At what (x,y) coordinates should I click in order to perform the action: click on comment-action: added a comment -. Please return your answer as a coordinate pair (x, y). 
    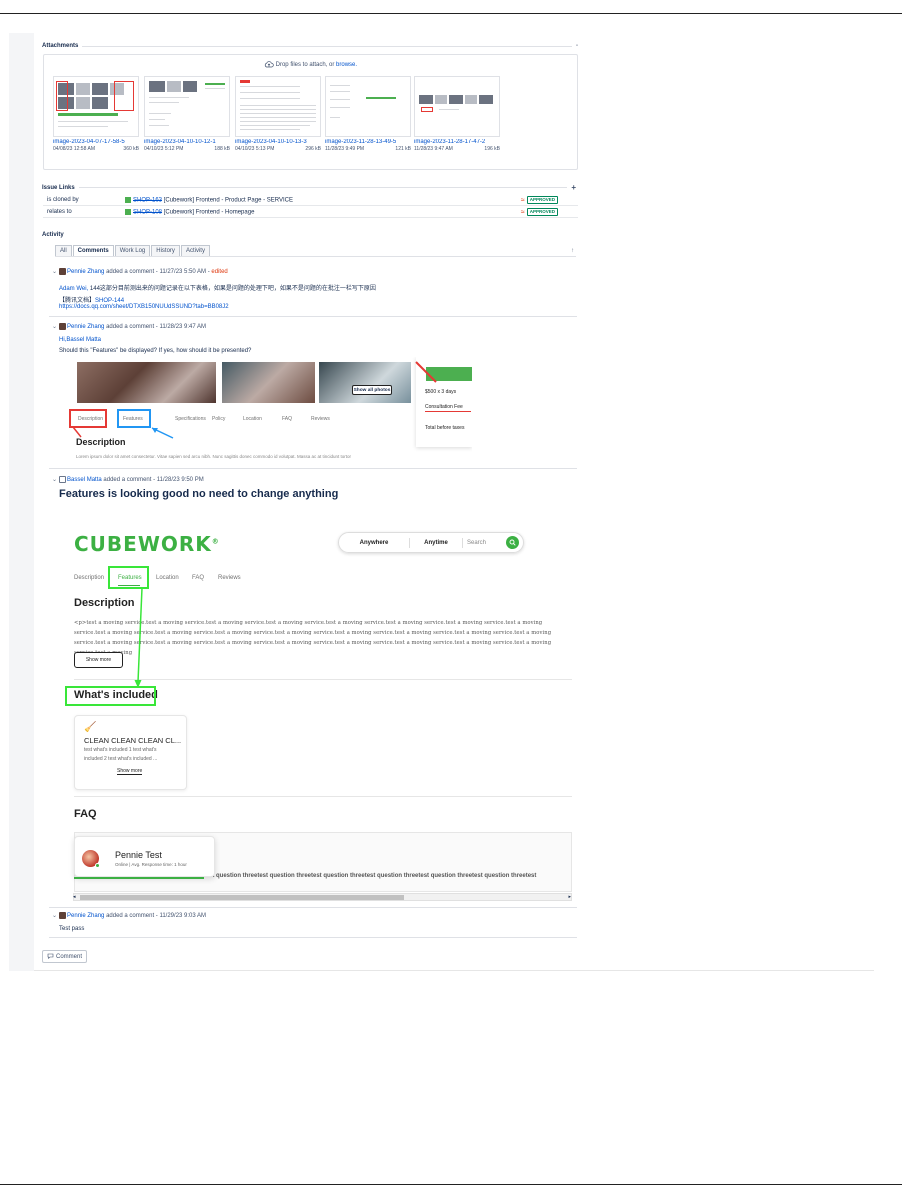
    Looking at the image, I should click on (132, 916).